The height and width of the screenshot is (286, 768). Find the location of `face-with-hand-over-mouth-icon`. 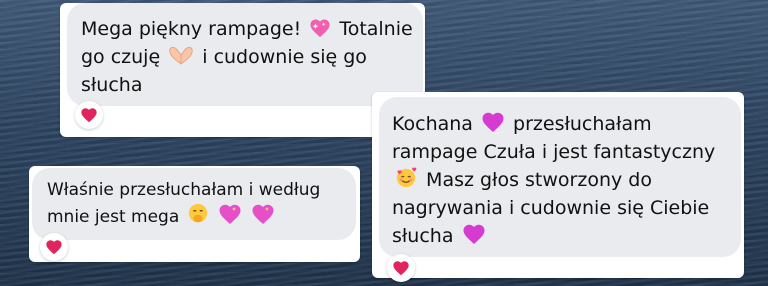

face-with-hand-over-mouth-icon is located at coordinates (197, 213).